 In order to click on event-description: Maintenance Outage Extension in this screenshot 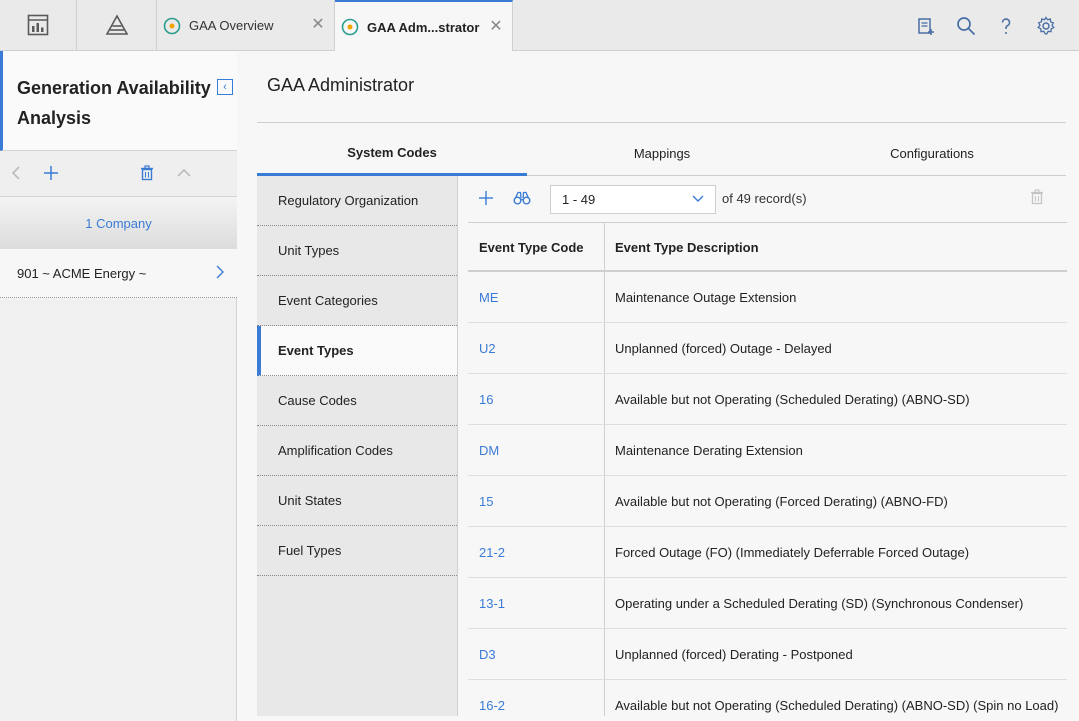, I will do `click(706, 297)`.